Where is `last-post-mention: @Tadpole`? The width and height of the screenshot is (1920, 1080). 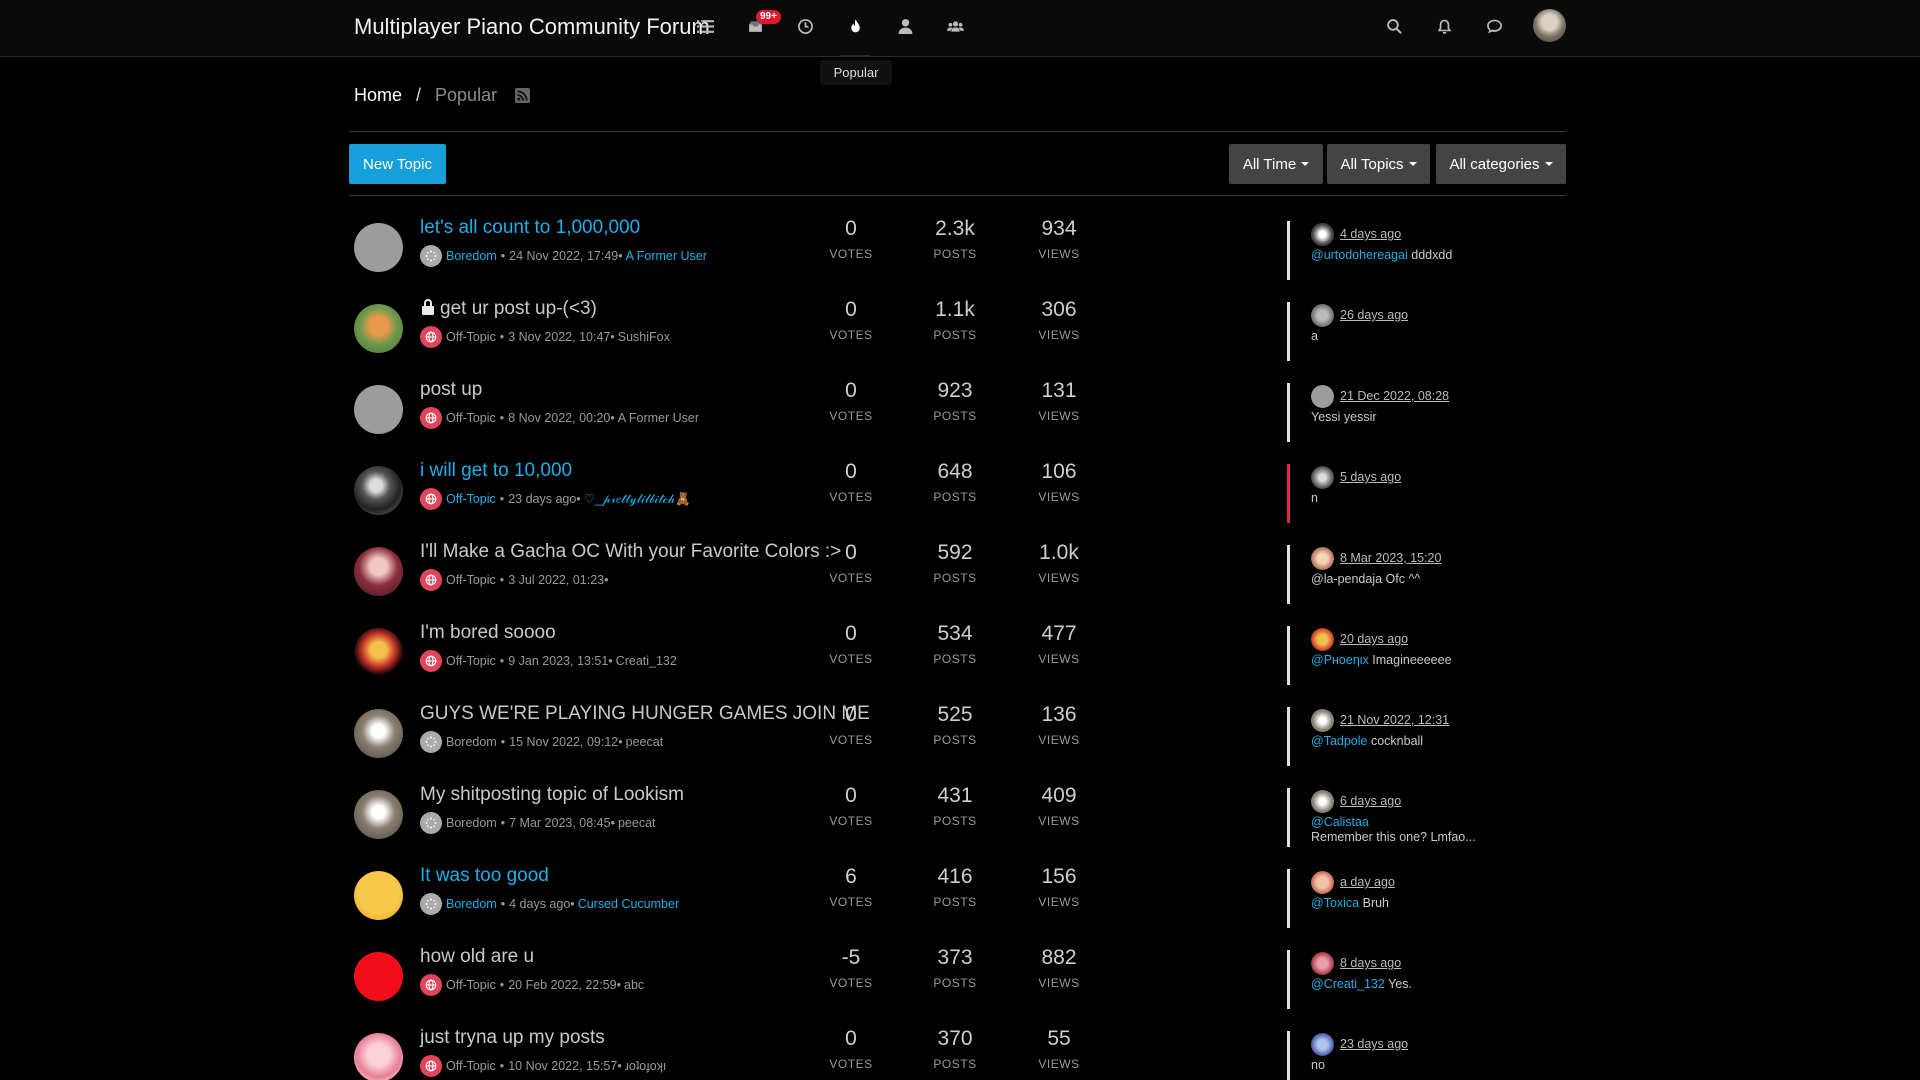
last-post-mention: @Tadpole is located at coordinates (1339, 741).